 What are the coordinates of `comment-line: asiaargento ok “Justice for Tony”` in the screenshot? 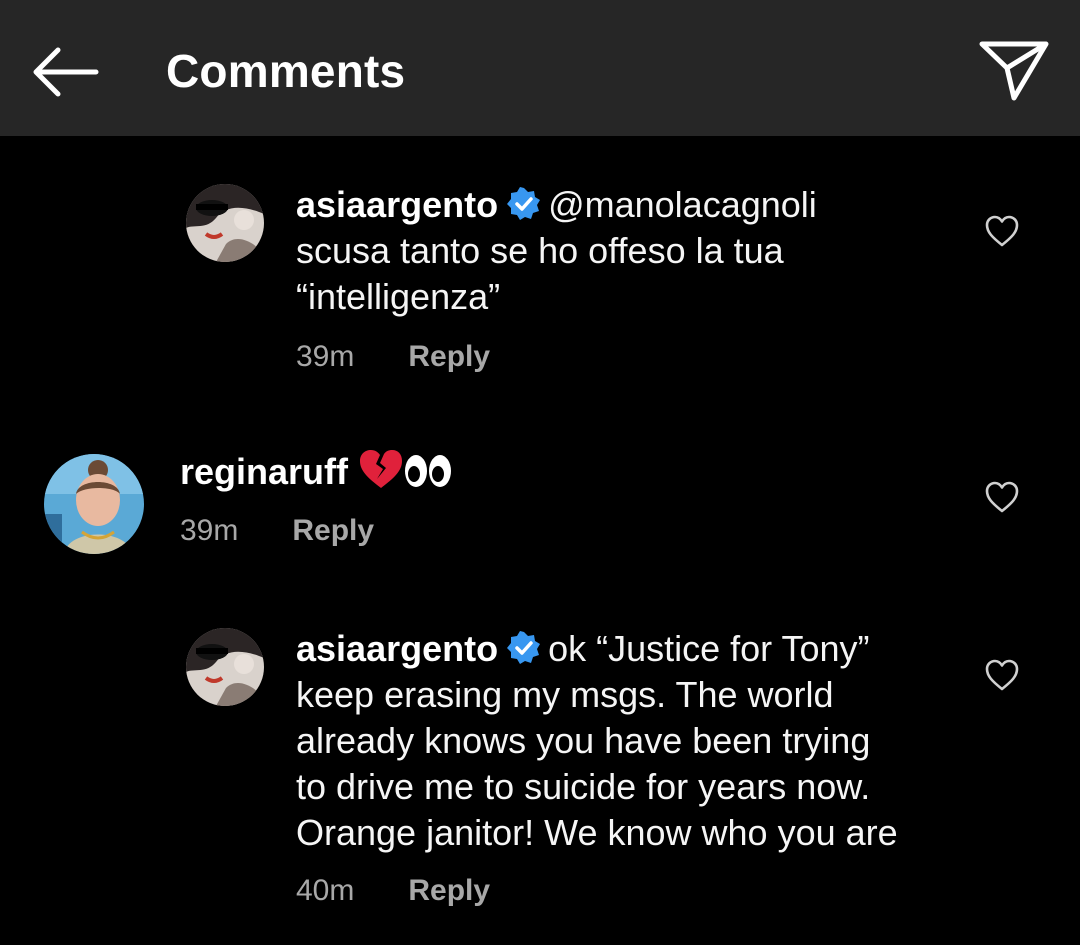 It's located at (636, 649).